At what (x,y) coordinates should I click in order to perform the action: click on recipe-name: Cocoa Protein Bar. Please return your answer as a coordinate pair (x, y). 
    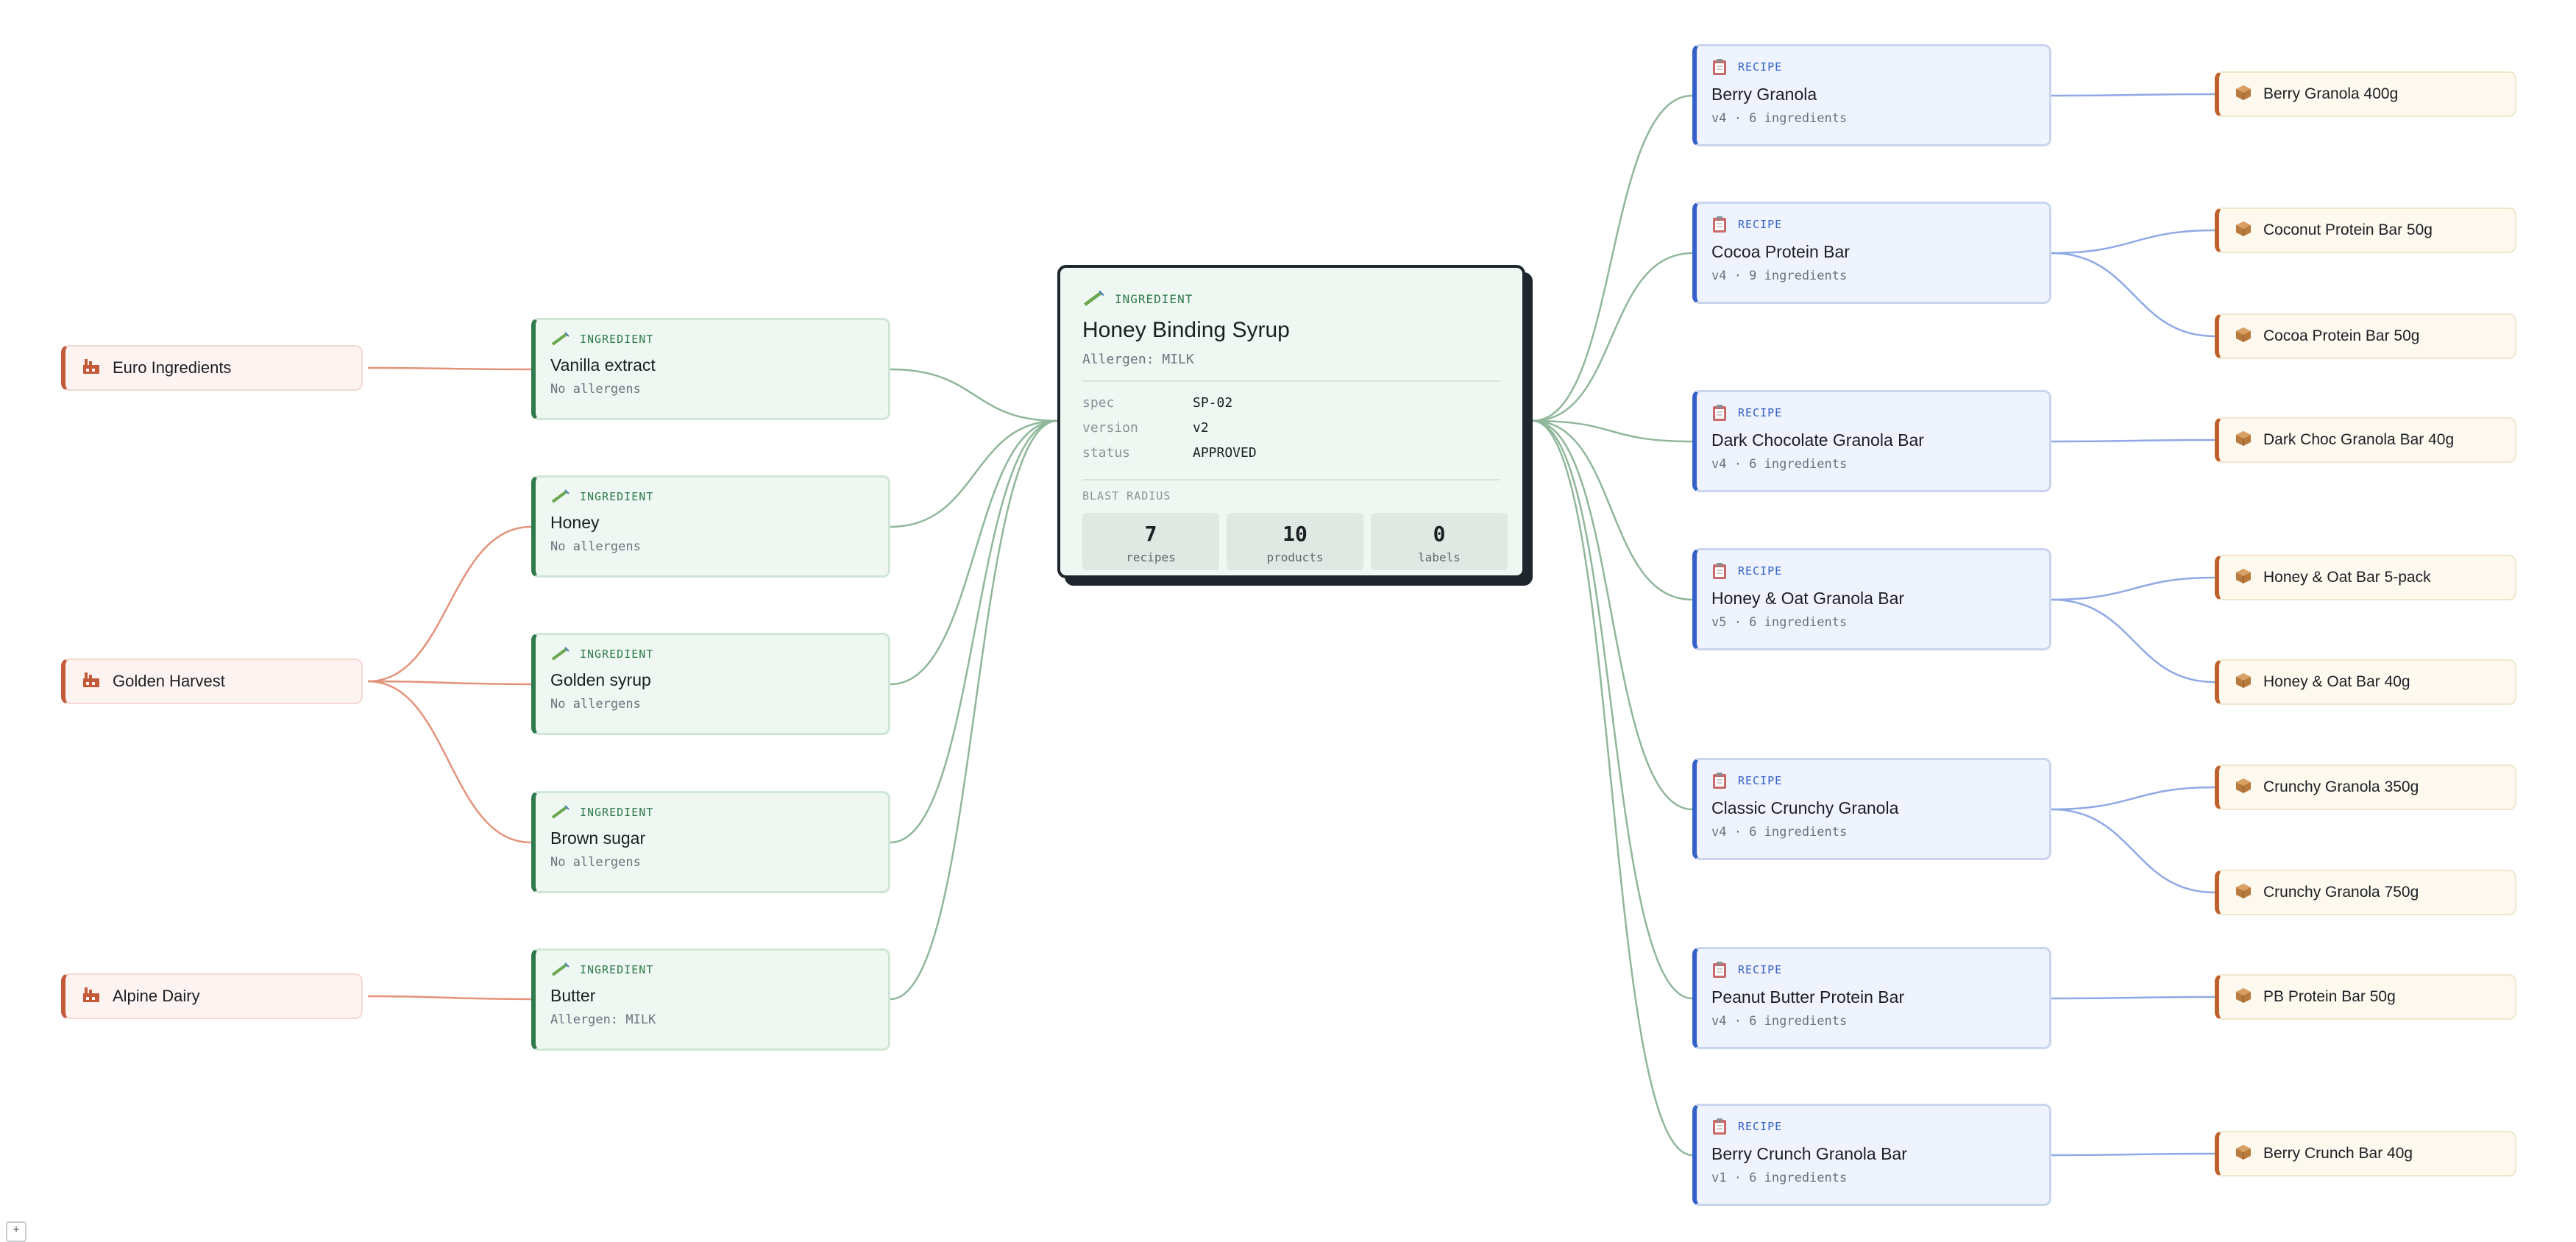
    Looking at the image, I should click on (1780, 251).